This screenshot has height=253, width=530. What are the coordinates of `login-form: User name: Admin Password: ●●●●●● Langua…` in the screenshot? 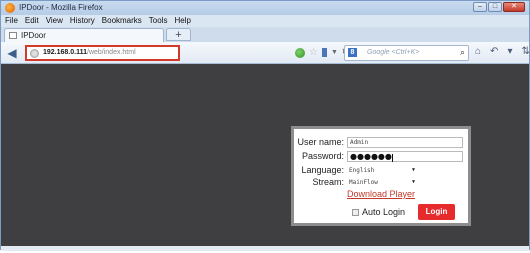 It's located at (381, 176).